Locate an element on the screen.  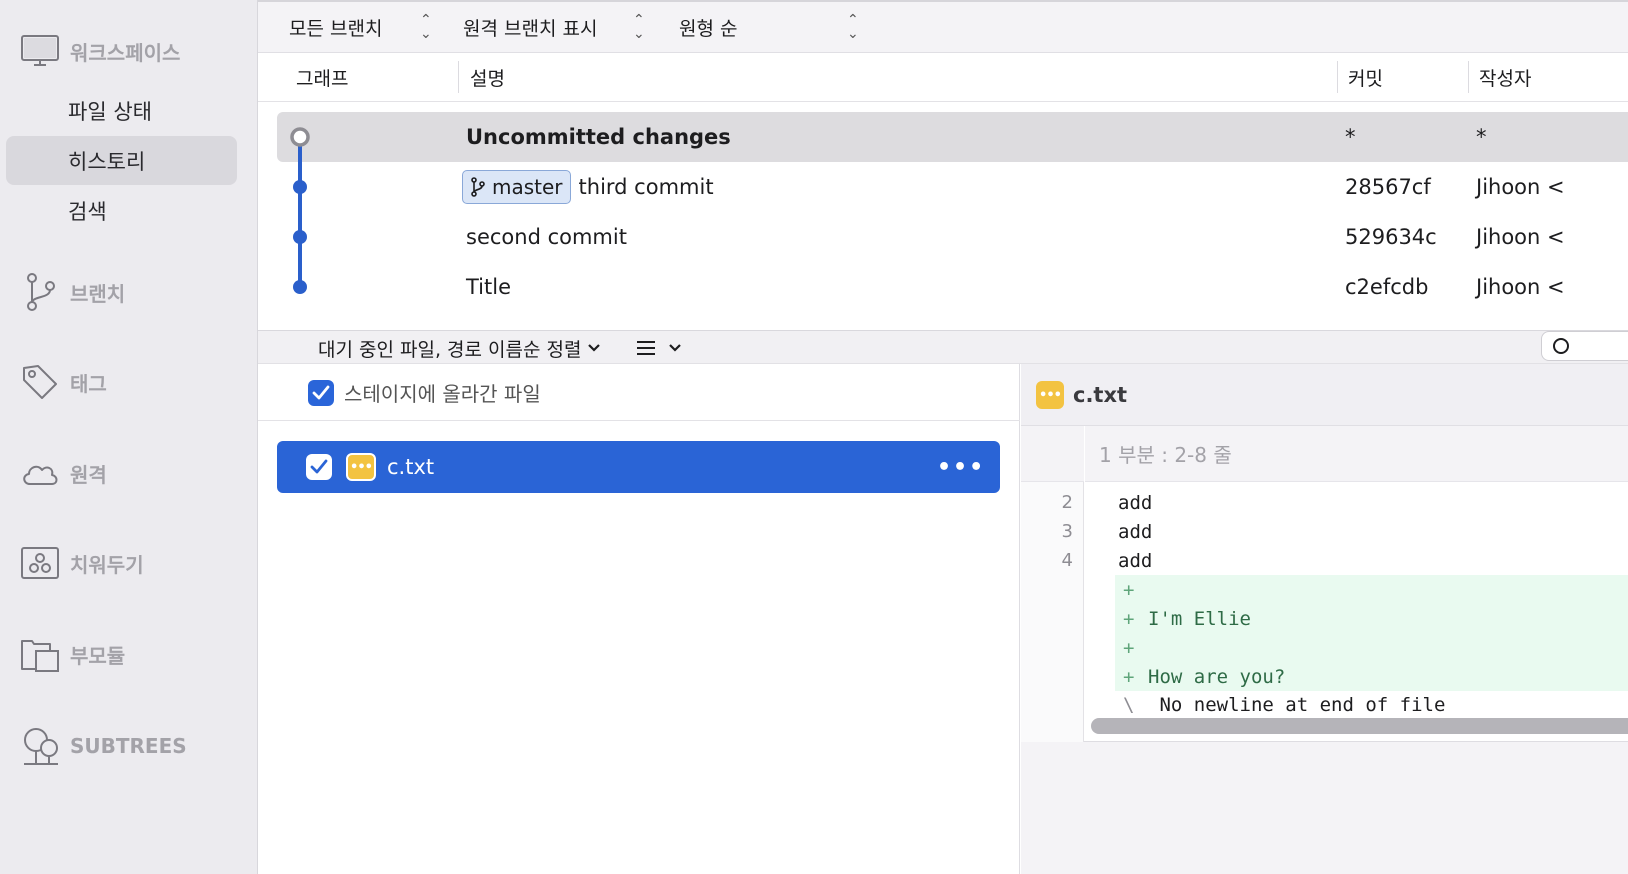
stash-icon is located at coordinates (40, 563).